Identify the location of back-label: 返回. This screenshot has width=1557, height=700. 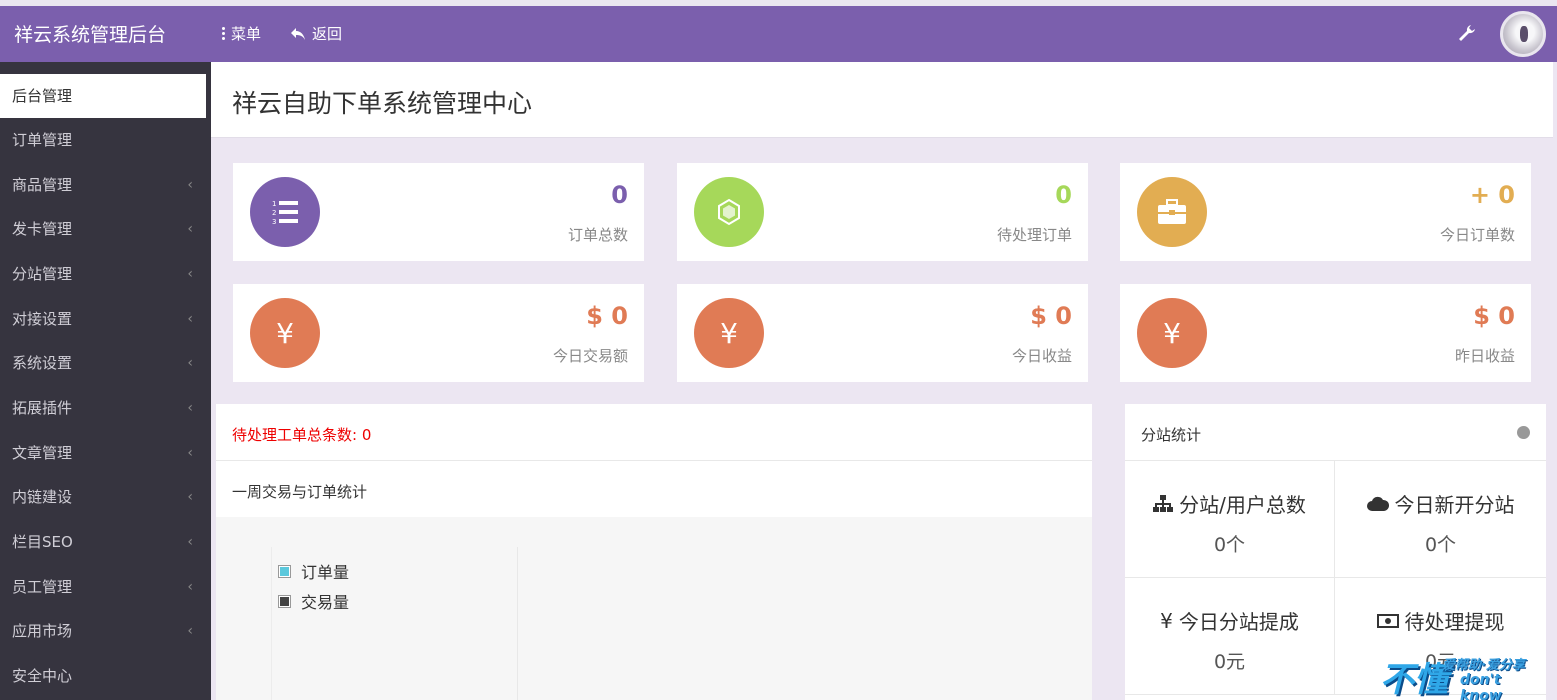
(327, 34).